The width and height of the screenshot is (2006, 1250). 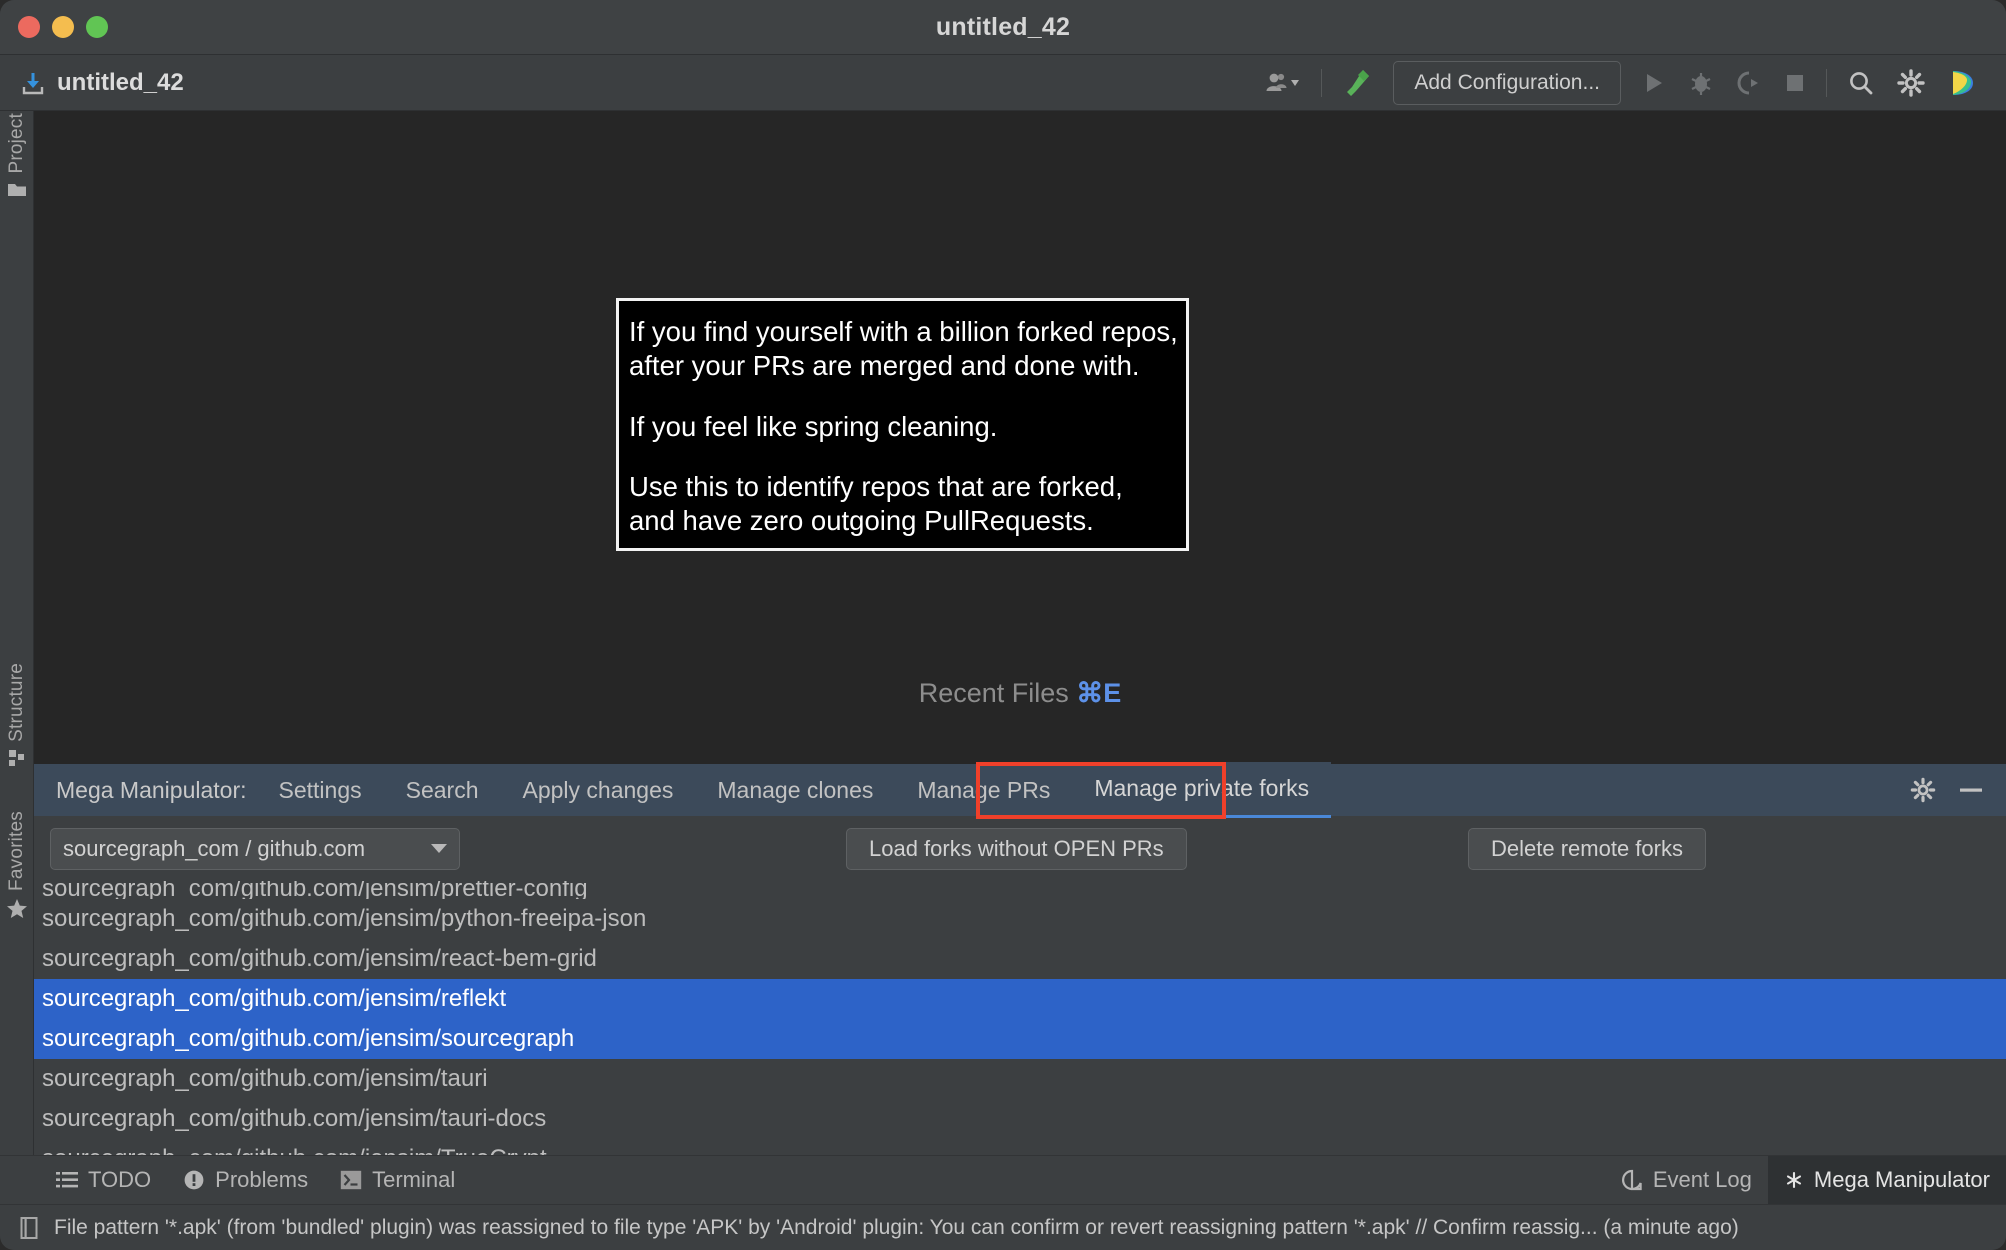 What do you see at coordinates (1701, 83) in the screenshot?
I see `debug-icon` at bounding box center [1701, 83].